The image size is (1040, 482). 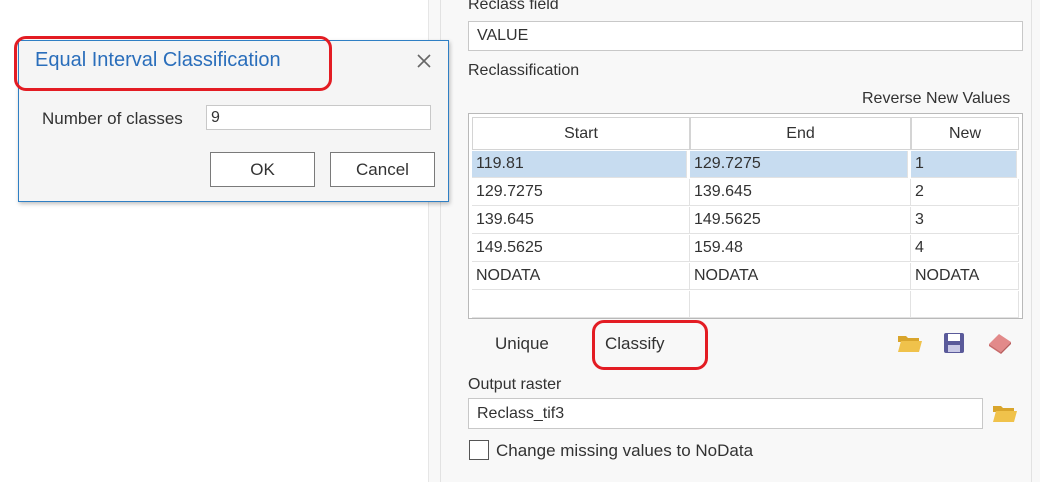 What do you see at coordinates (650, 345) in the screenshot?
I see `classify-annotation-ring` at bounding box center [650, 345].